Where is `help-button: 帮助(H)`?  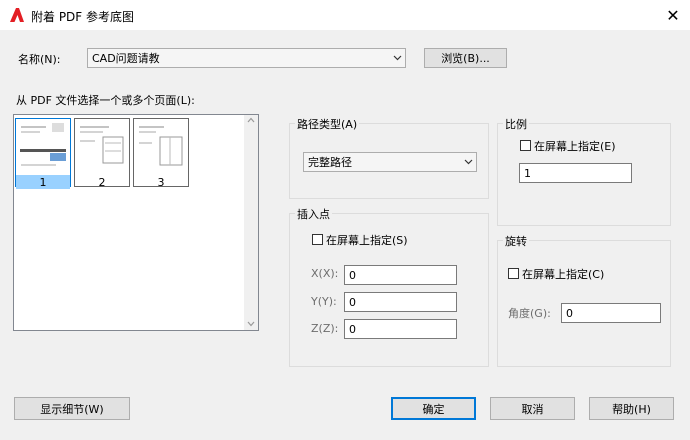
help-button: 帮助(H) is located at coordinates (631, 408).